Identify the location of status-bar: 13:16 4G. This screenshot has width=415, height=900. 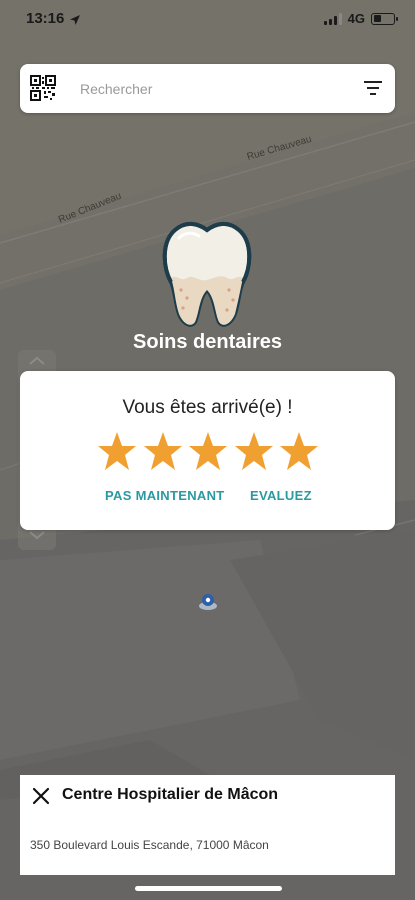
(207, 20).